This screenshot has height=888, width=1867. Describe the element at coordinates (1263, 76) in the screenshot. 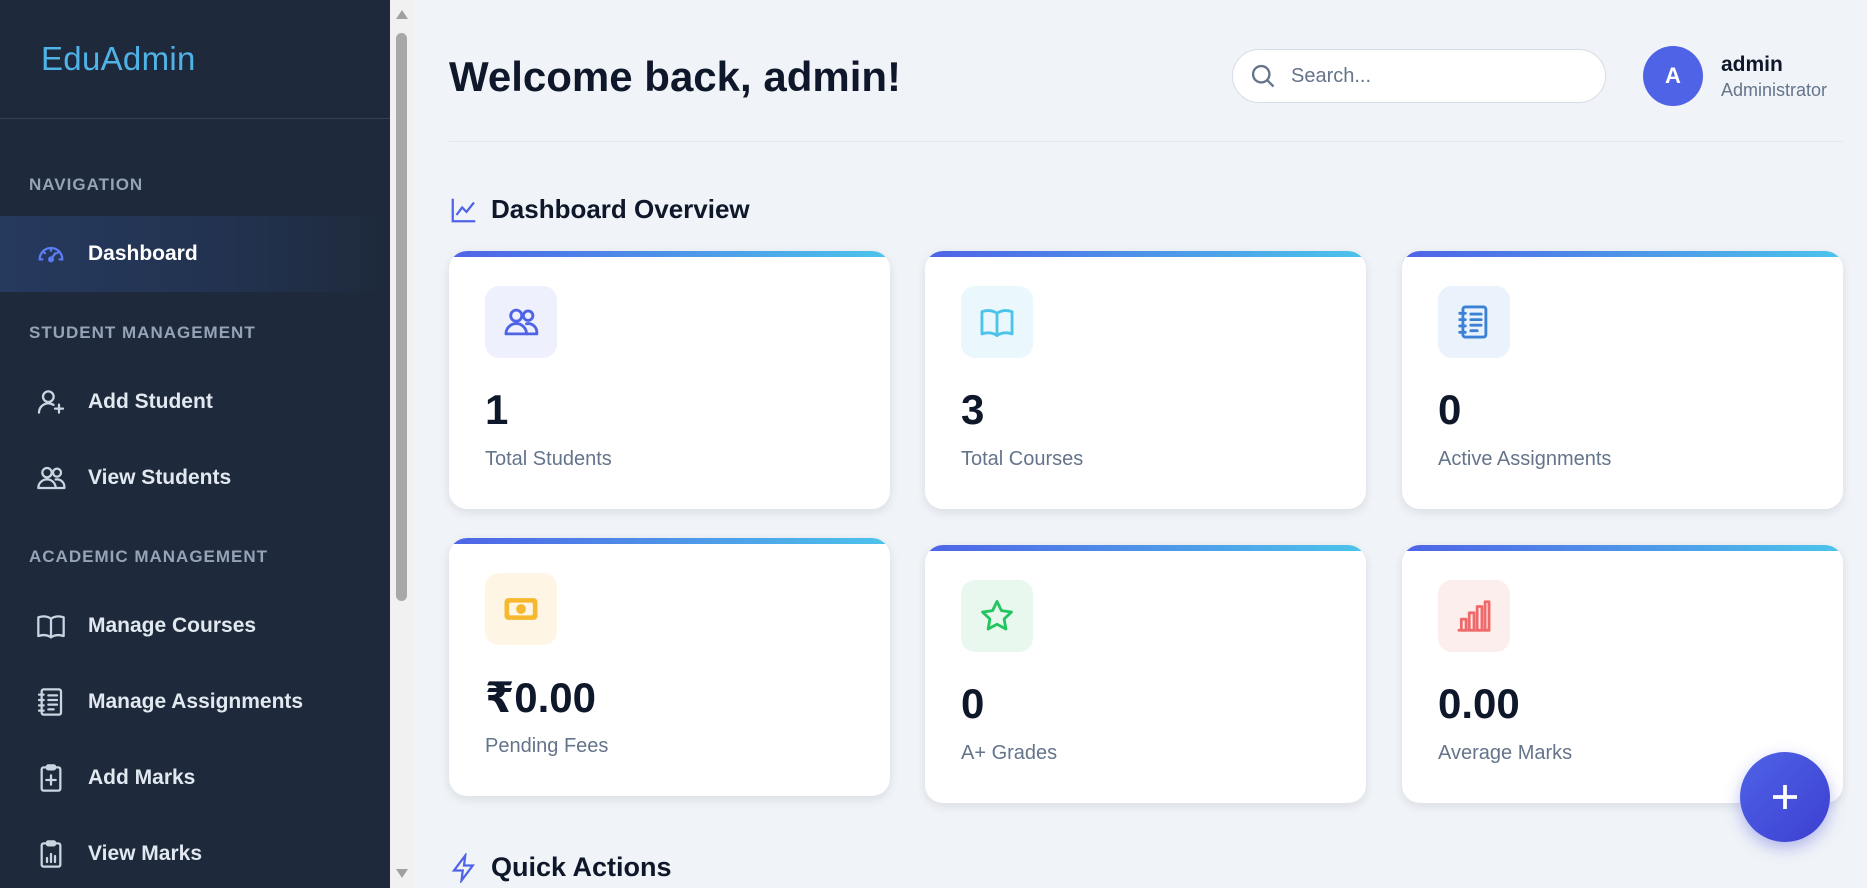

I see `search-icon` at that location.